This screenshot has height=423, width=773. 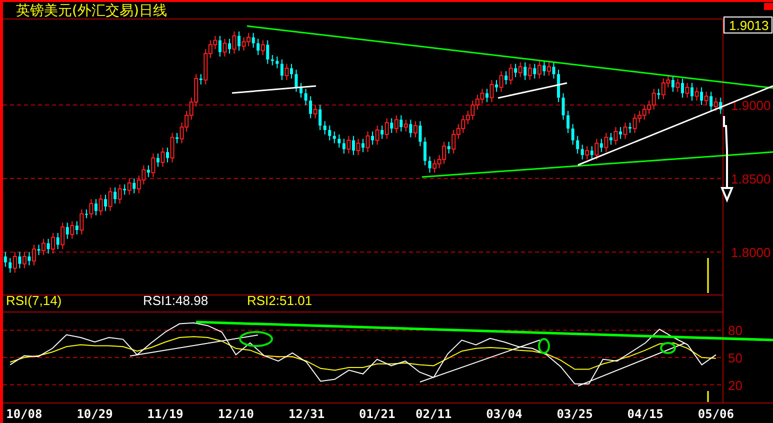 I want to click on price-axis-label: 1.8000, so click(x=751, y=252).